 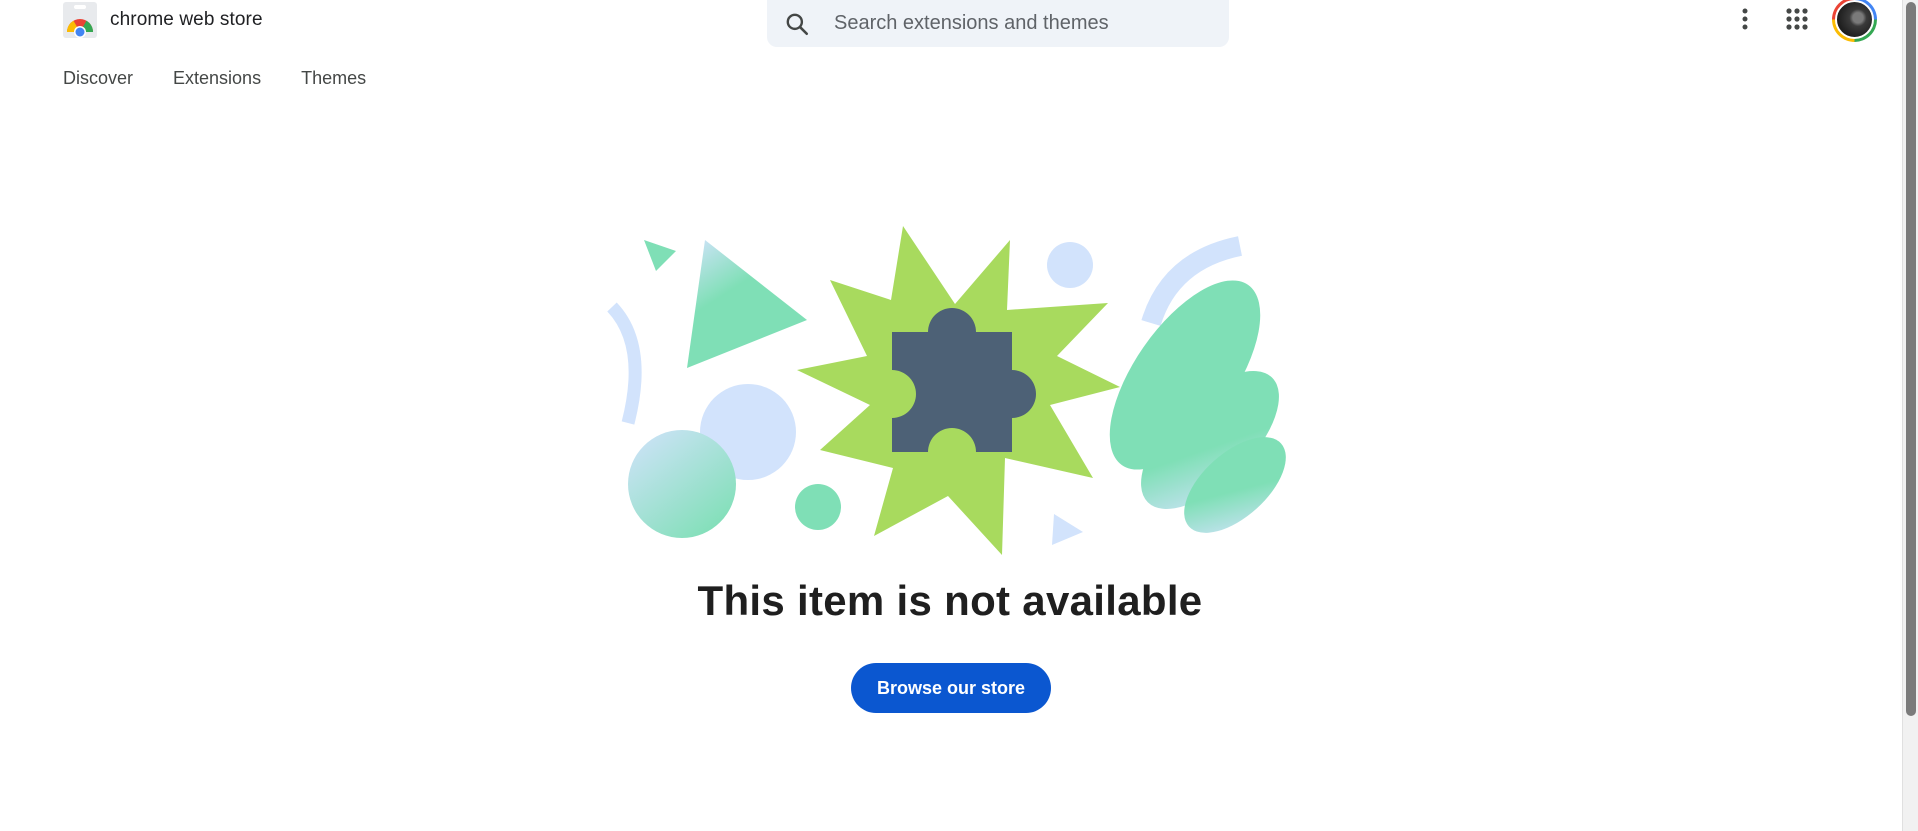 I want to click on blue-arc-shape, so click(x=624, y=363).